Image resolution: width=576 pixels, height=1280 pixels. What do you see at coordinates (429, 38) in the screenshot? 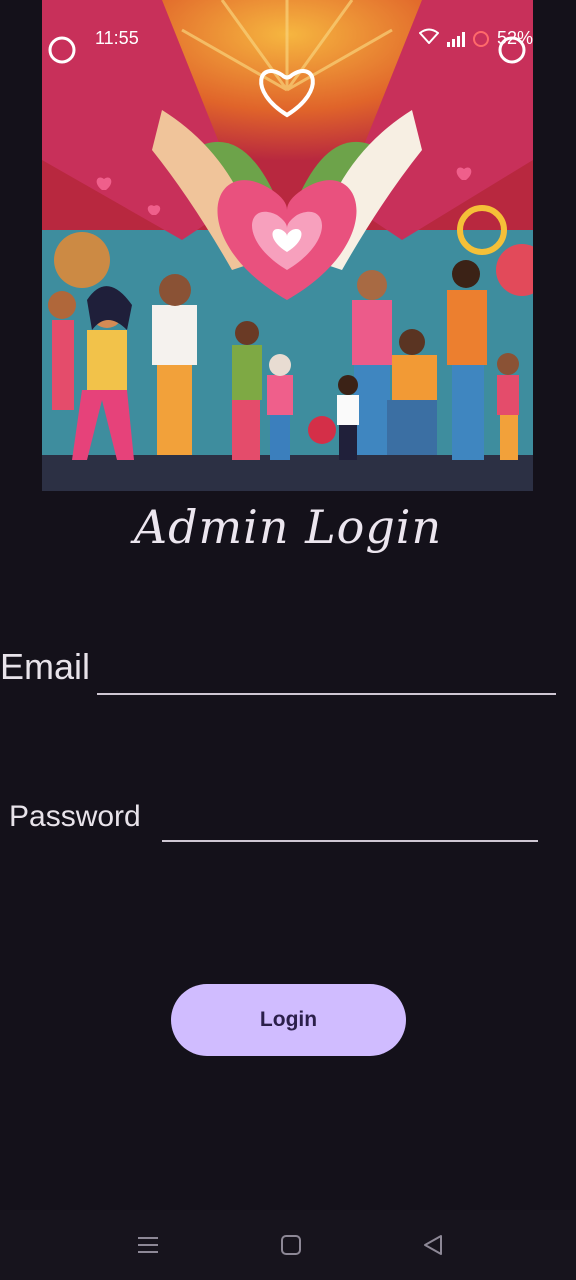
I see `wifi-icon` at bounding box center [429, 38].